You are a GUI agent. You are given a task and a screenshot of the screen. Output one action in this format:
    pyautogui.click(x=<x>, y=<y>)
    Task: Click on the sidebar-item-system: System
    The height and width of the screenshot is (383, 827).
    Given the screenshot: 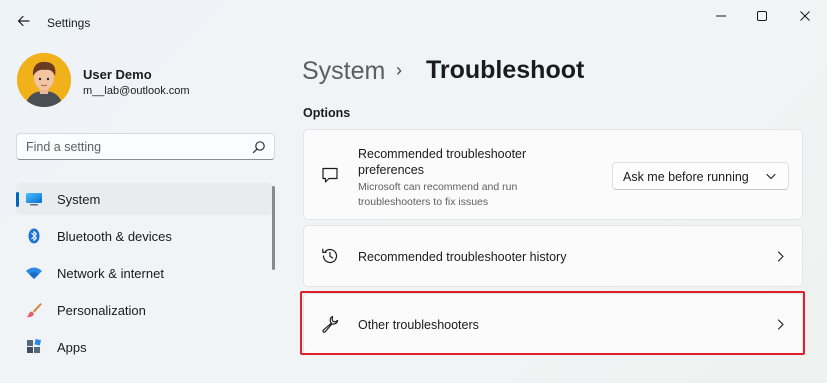 What is the action you would take?
    pyautogui.click(x=145, y=199)
    